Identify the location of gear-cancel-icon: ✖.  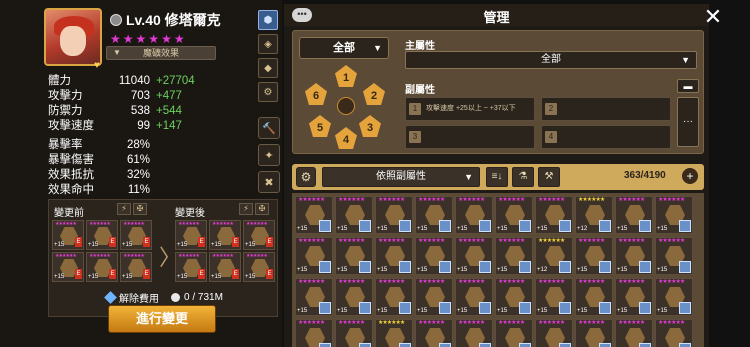
(269, 182).